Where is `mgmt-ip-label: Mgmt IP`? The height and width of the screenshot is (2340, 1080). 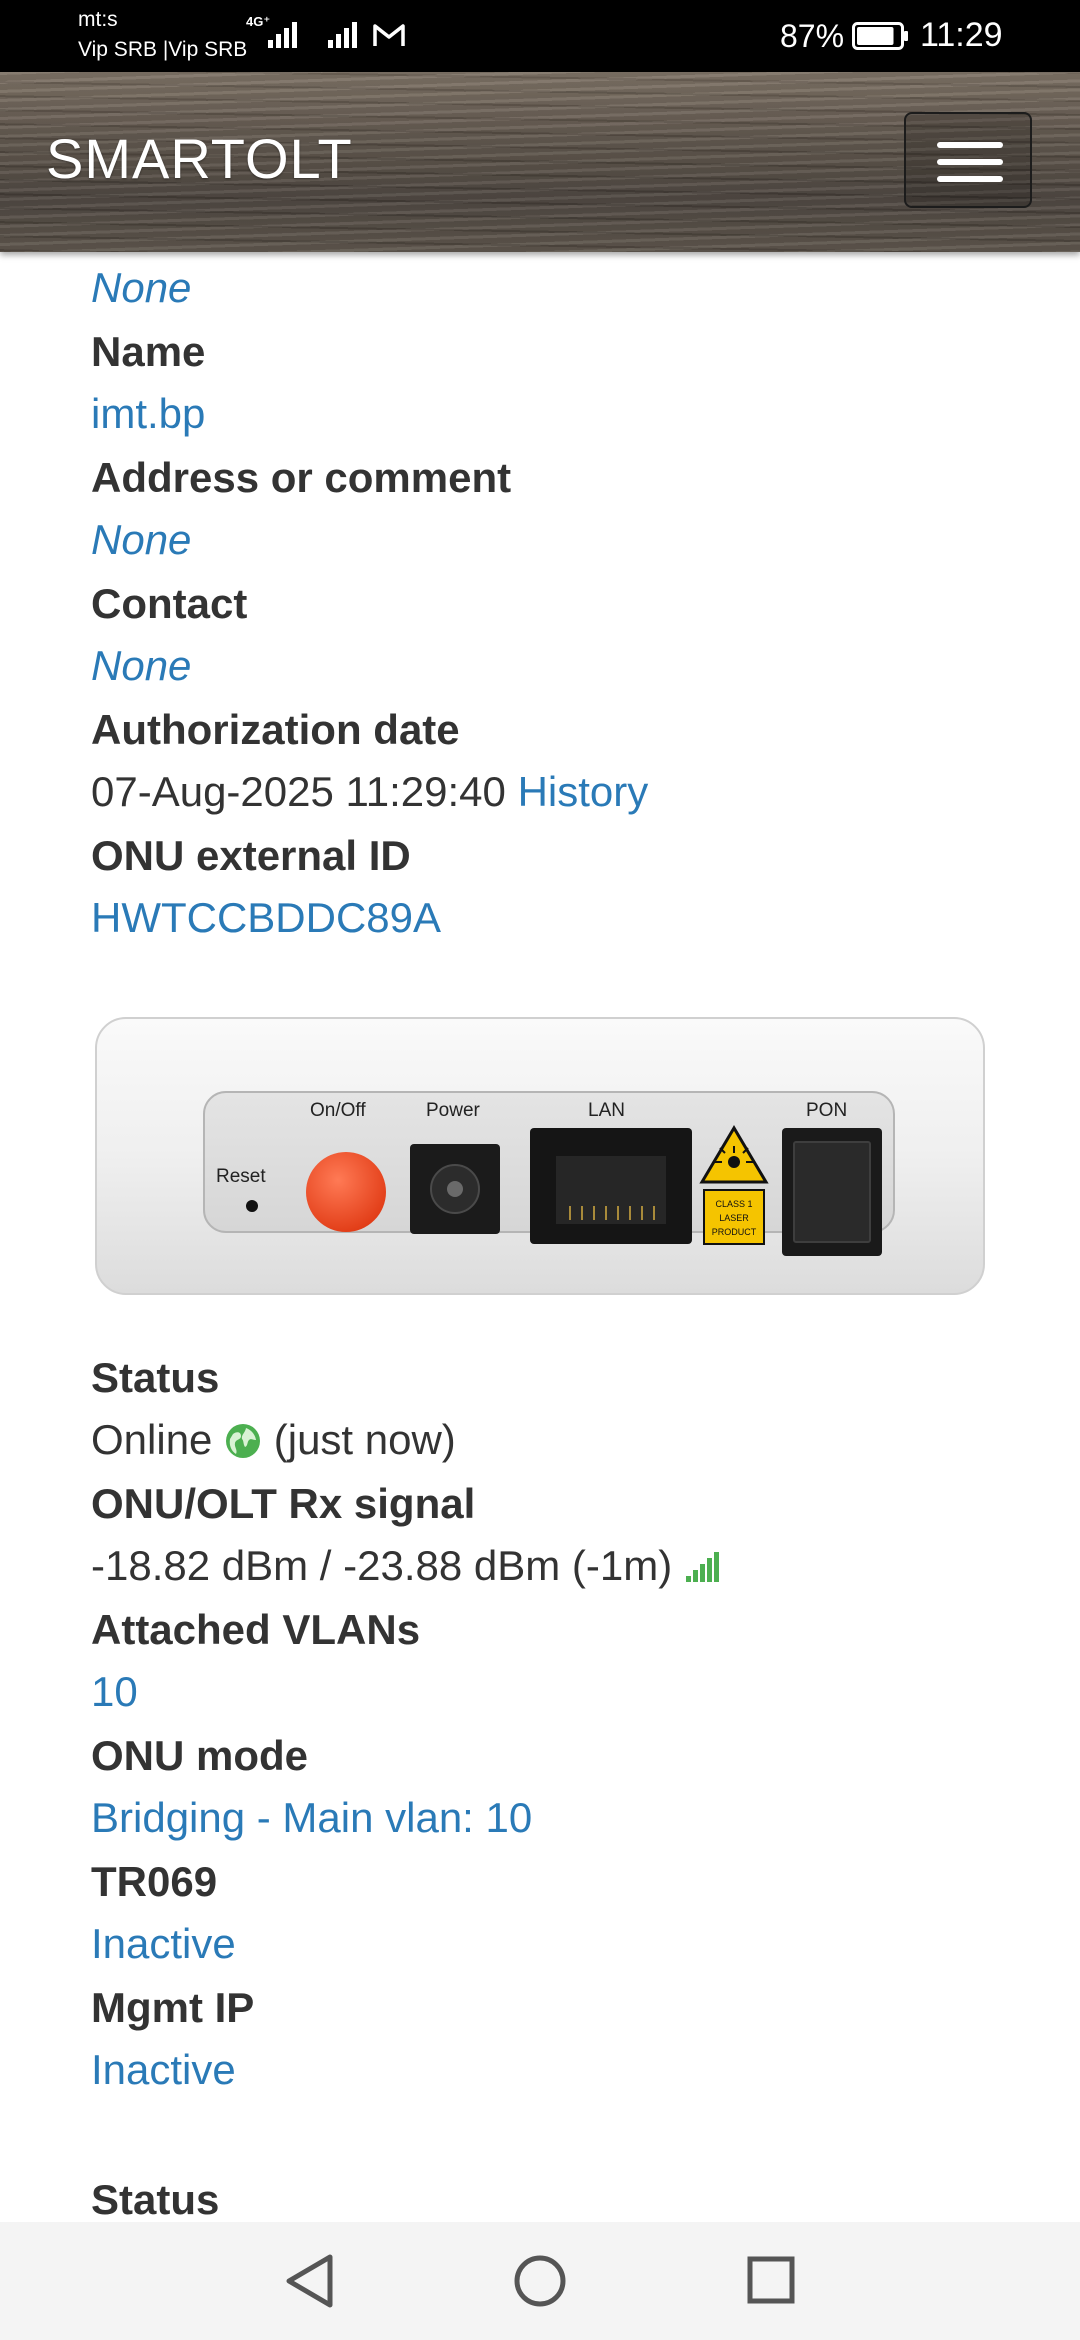 mgmt-ip-label: Mgmt IP is located at coordinates (173, 2007).